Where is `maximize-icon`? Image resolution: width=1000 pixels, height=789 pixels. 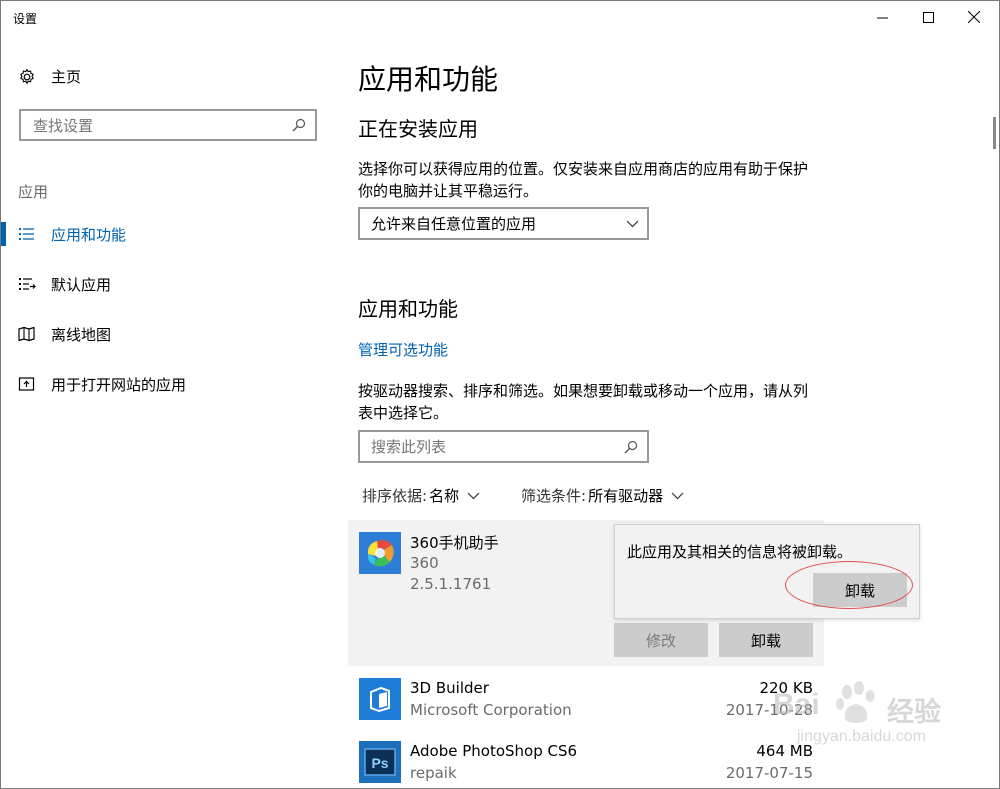 maximize-icon is located at coordinates (928, 17).